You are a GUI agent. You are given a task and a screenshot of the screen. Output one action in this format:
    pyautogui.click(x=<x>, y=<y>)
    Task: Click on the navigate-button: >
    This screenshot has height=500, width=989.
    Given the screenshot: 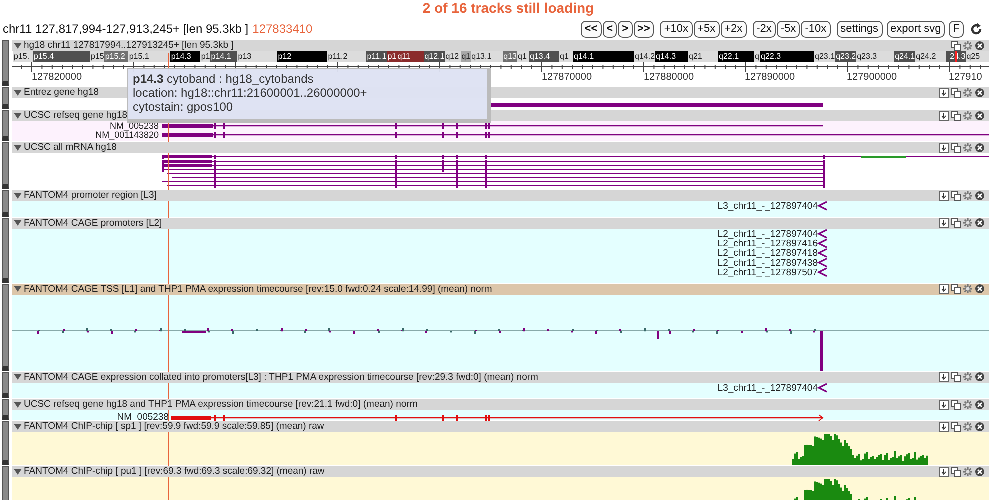 What is the action you would take?
    pyautogui.click(x=625, y=29)
    